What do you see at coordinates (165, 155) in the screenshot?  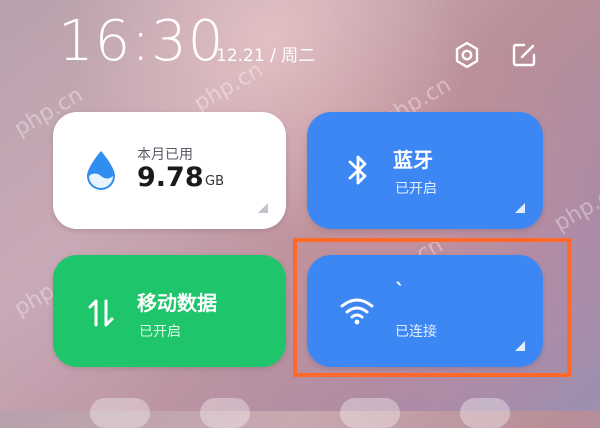 I see `data-usage-label: 本月已用` at bounding box center [165, 155].